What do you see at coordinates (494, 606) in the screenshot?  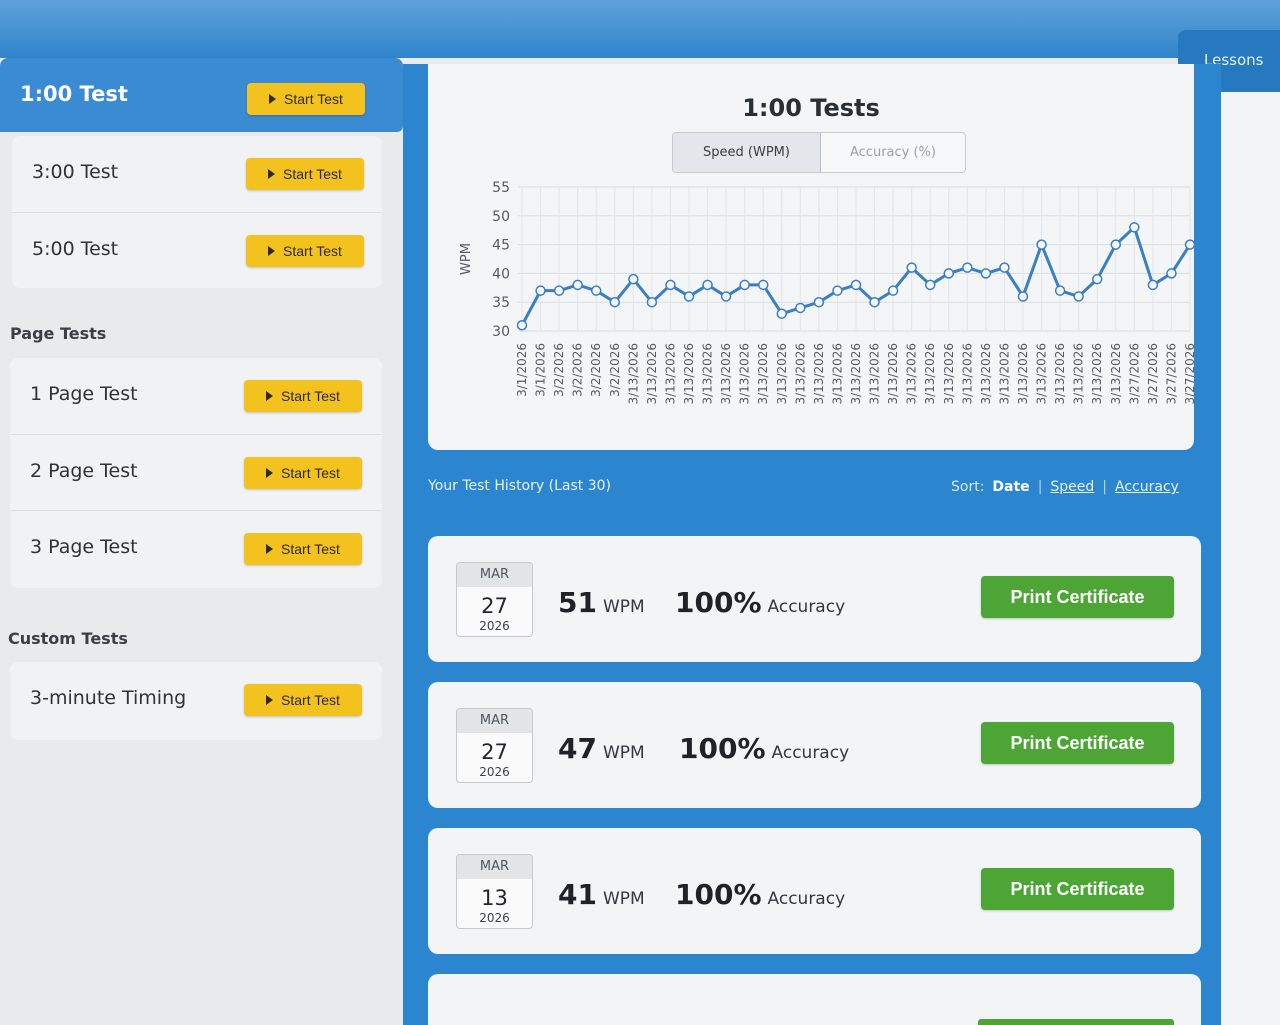 I see `date-day: 27` at bounding box center [494, 606].